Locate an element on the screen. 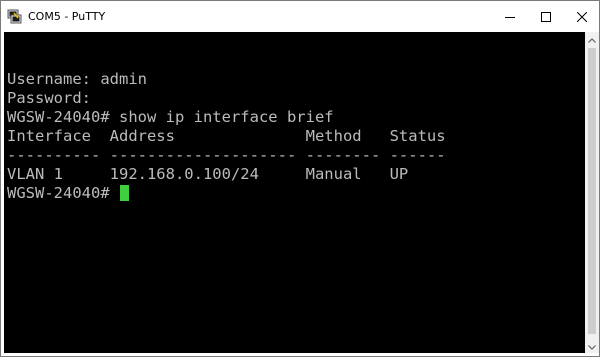 The image size is (600, 357). maximize-button is located at coordinates (546, 16).